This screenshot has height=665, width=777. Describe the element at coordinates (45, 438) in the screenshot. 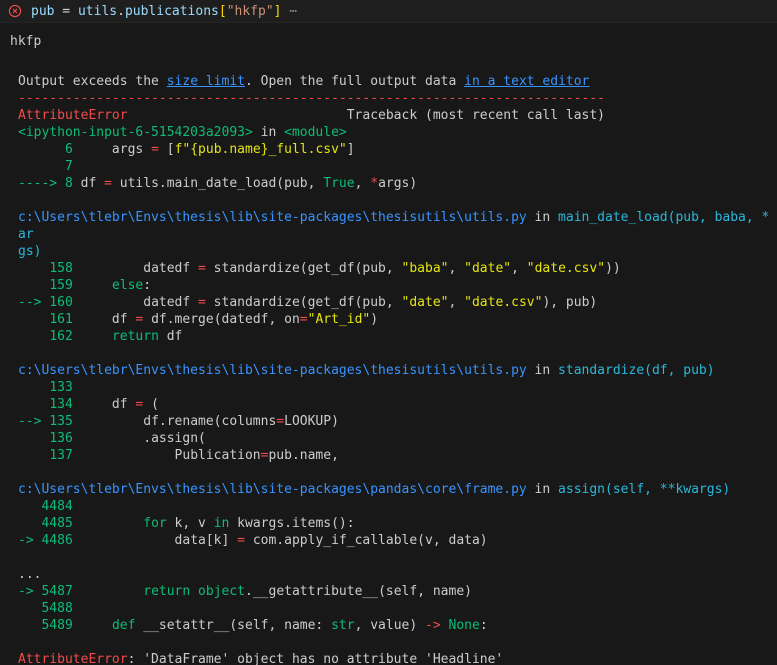

I see `text-segment: 136` at that location.